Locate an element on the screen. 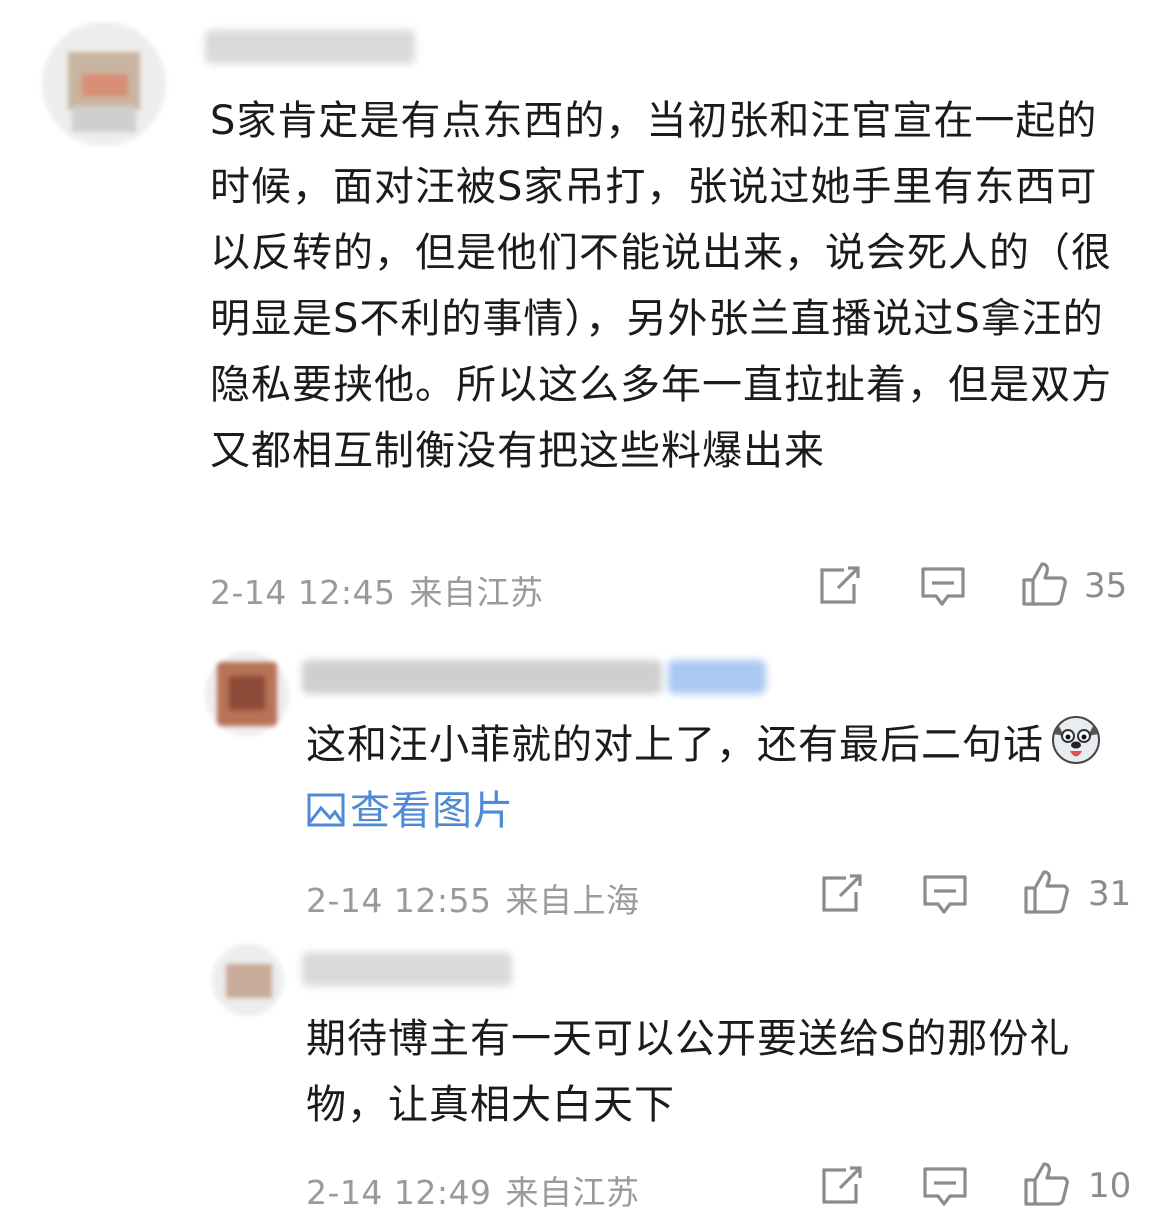 The image size is (1170, 1232). comment-meta: 2-14 12:55 来自上海 is located at coordinates (473, 898).